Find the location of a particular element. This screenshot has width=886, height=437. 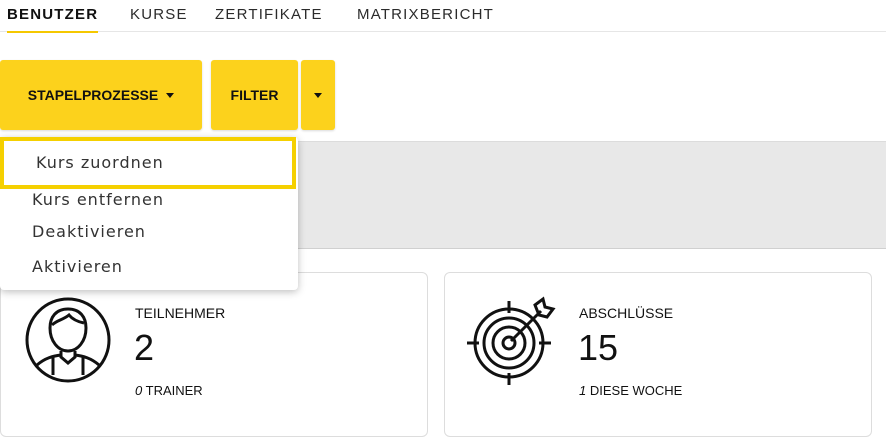

user-icon is located at coordinates (68, 340).